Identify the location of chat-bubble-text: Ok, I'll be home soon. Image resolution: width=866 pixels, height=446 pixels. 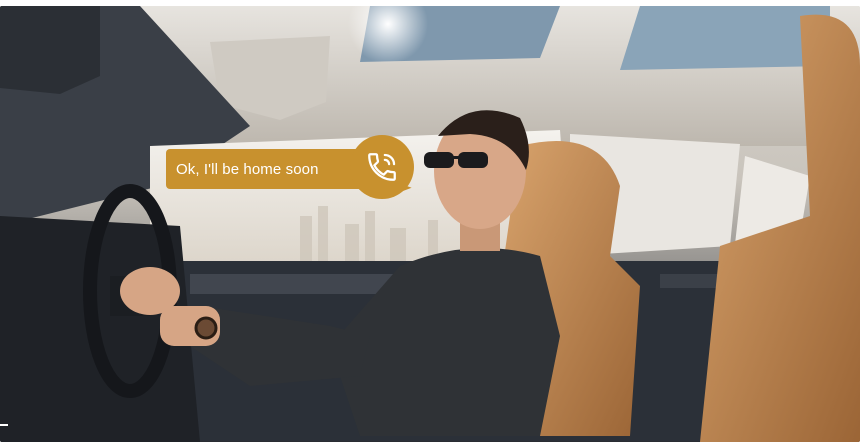
(247, 169).